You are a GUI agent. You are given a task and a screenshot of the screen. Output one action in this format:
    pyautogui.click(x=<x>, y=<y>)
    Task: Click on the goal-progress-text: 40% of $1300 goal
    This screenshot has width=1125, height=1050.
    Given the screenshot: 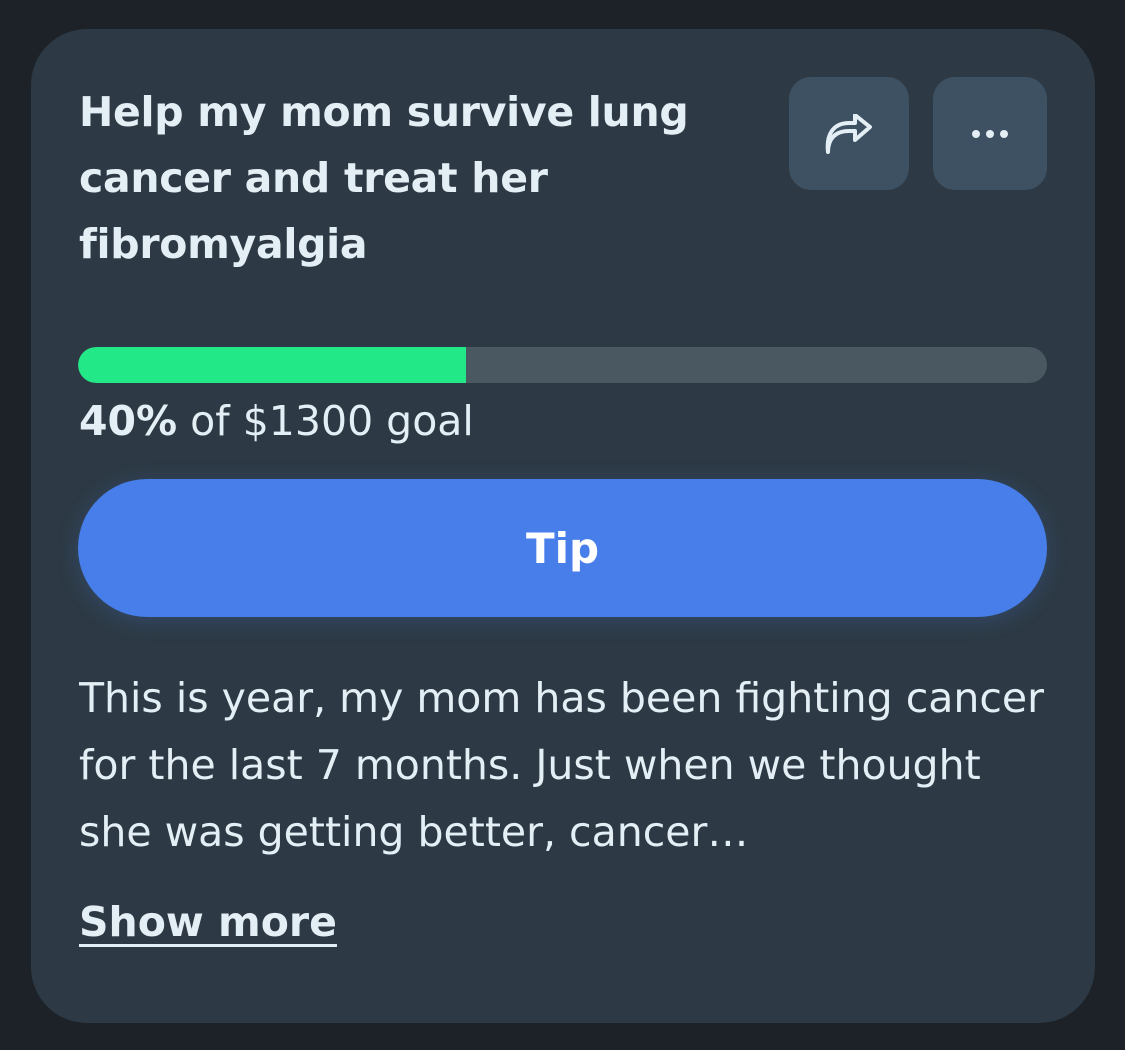 What is the action you would take?
    pyautogui.click(x=276, y=421)
    